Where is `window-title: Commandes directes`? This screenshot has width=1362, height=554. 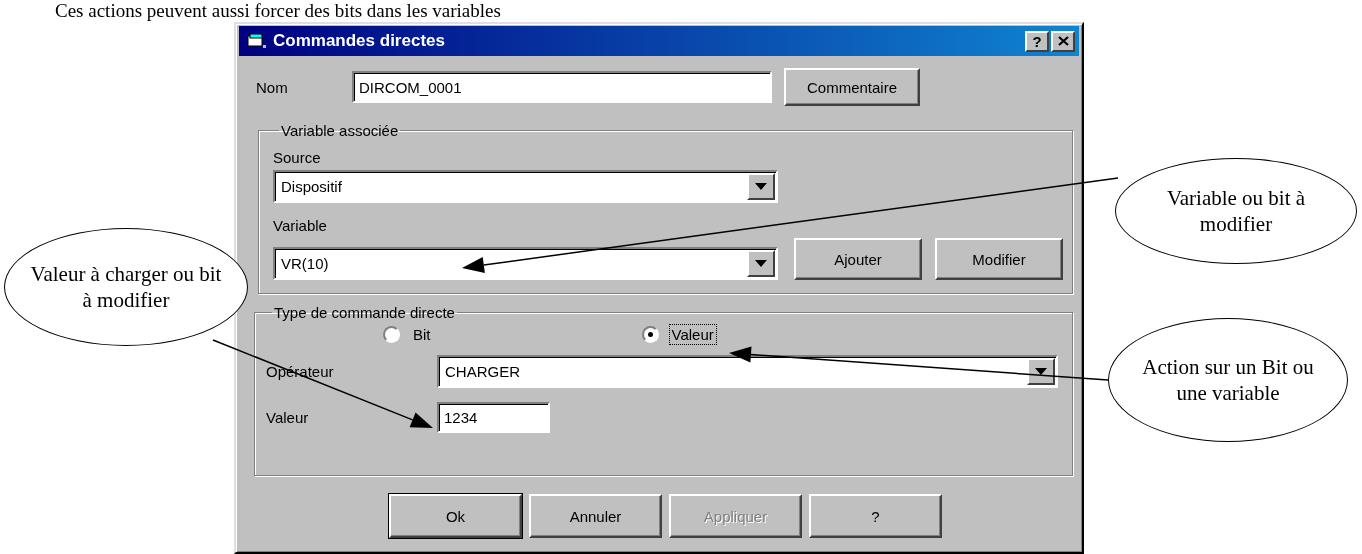 window-title: Commandes directes is located at coordinates (359, 41).